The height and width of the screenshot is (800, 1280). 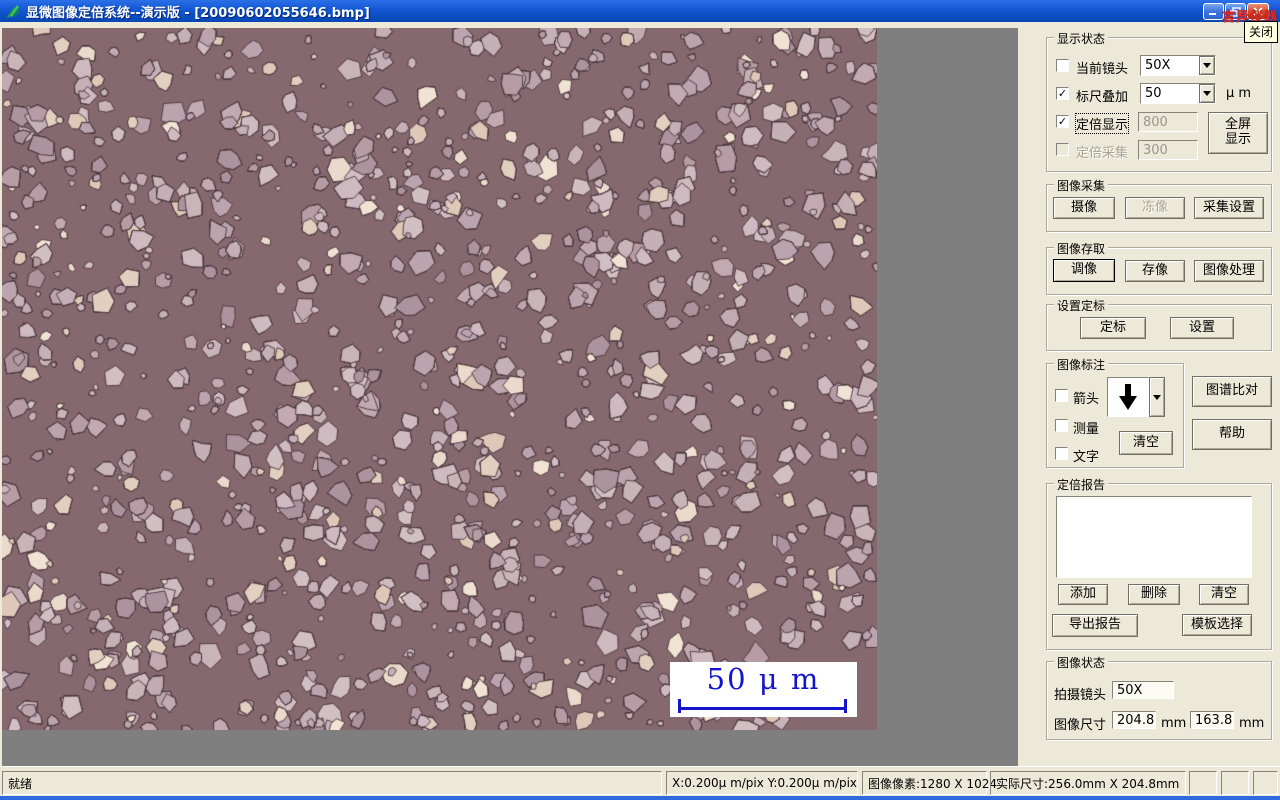 What do you see at coordinates (1168, 122) in the screenshot?
I see `fixed-display-input: 800` at bounding box center [1168, 122].